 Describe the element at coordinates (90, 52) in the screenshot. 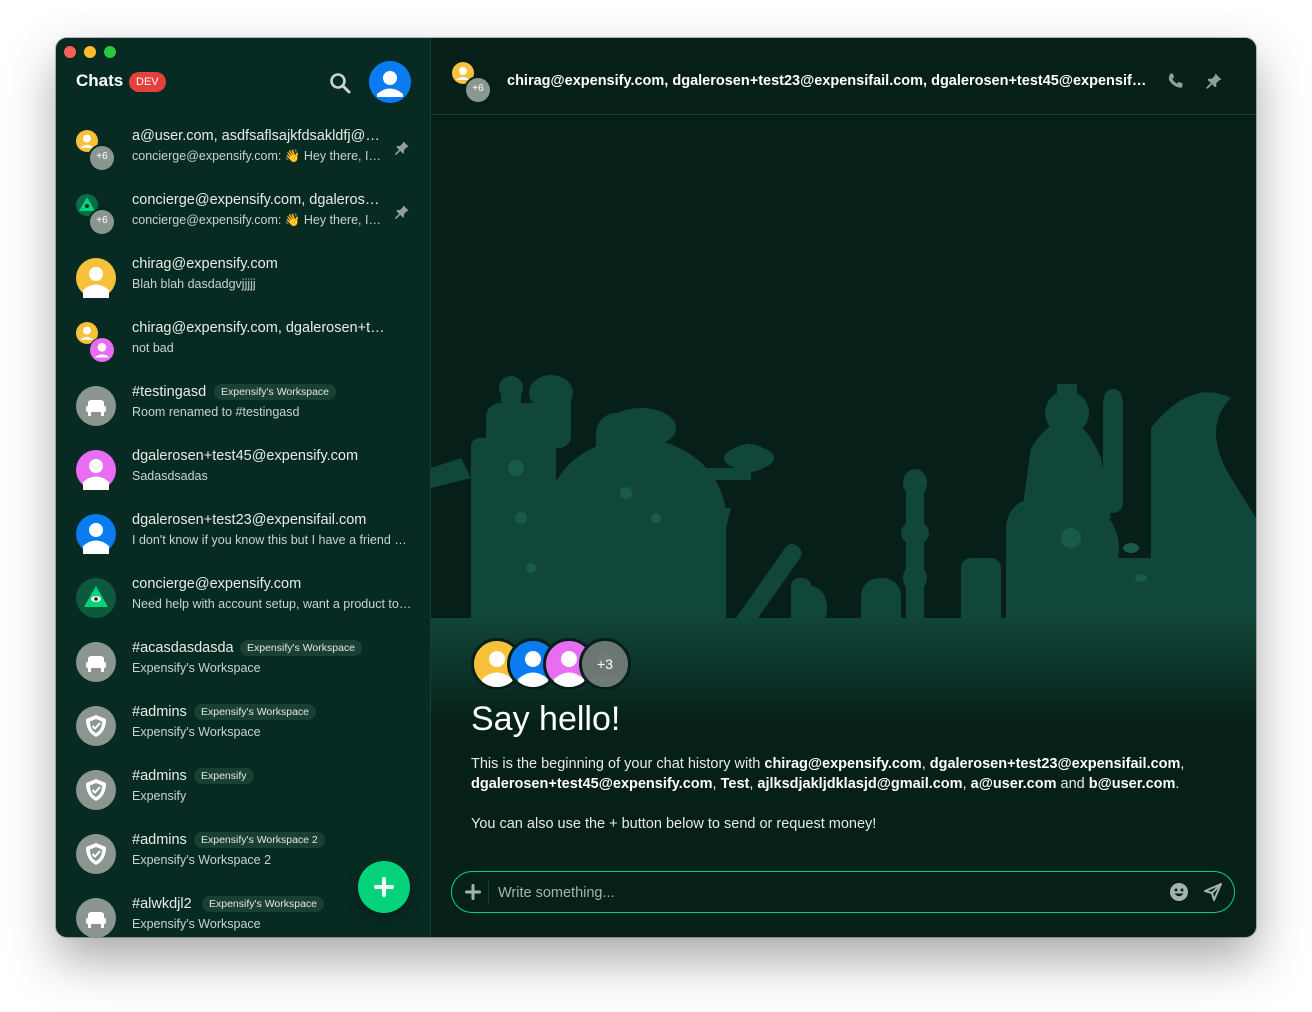

I see `minimize-window-button` at that location.